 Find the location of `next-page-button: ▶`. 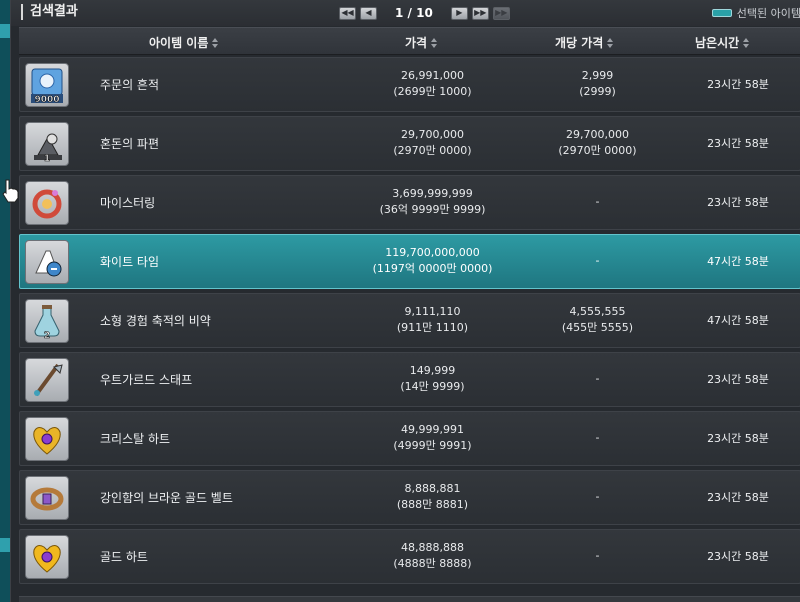

next-page-button: ▶ is located at coordinates (459, 13).